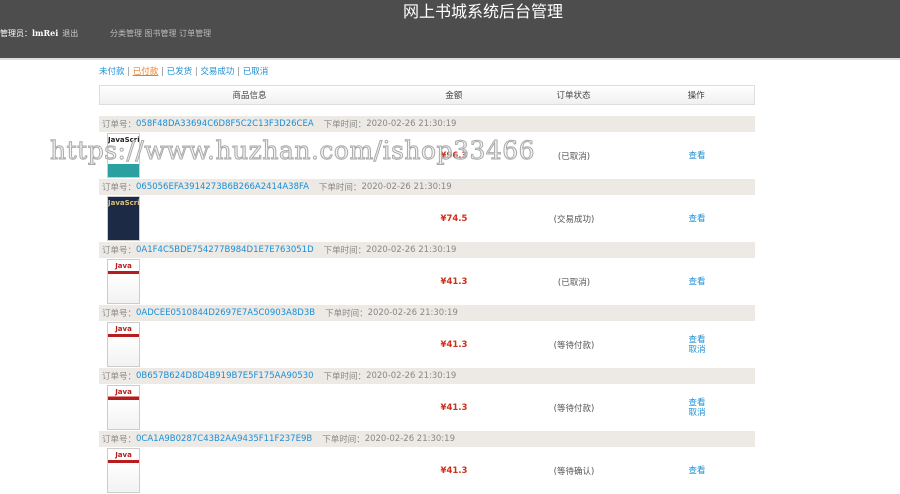 This screenshot has height=494, width=900. What do you see at coordinates (427, 470) in the screenshot?
I see `order-body: Java ¥41.3 (等待确认) 查看` at bounding box center [427, 470].